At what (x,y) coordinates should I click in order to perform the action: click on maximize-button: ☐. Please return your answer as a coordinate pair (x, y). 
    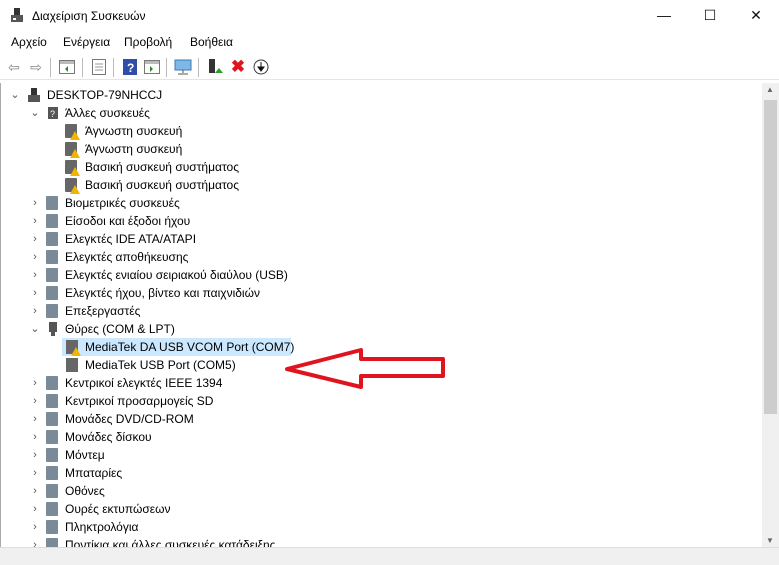
    Looking at the image, I should click on (710, 15).